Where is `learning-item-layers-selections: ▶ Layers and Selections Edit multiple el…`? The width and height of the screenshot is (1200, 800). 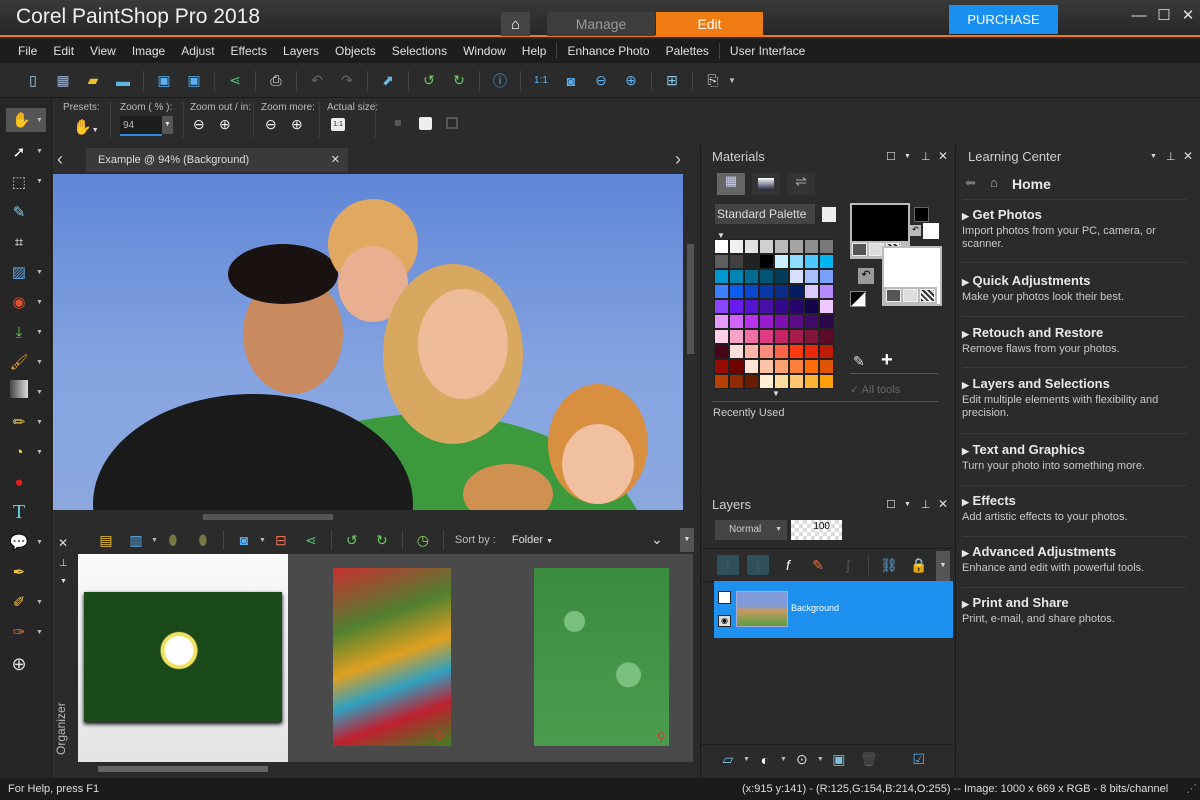
learning-item-layers-selections: ▶ Layers and Selections Edit multiple el… is located at coordinates (1074, 405).